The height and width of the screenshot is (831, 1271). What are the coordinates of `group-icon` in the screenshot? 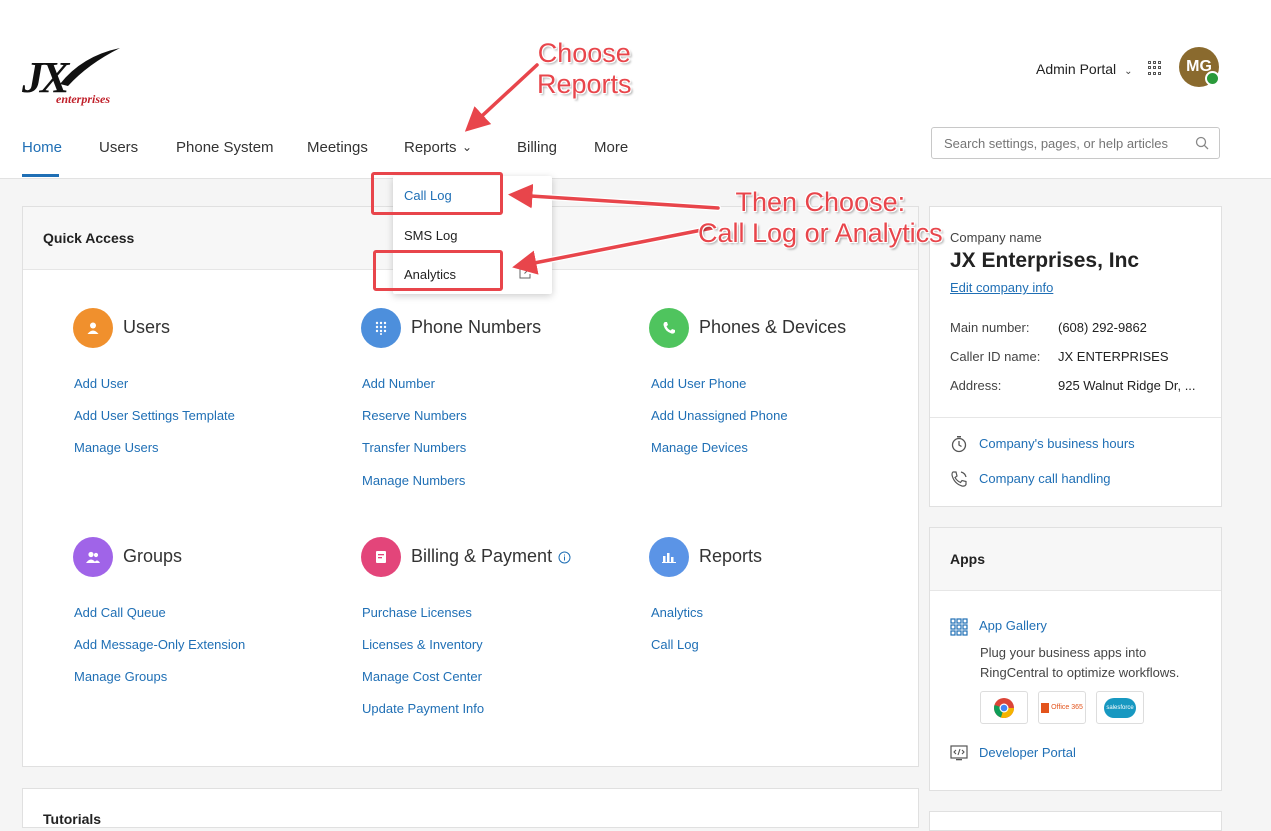 It's located at (93, 557).